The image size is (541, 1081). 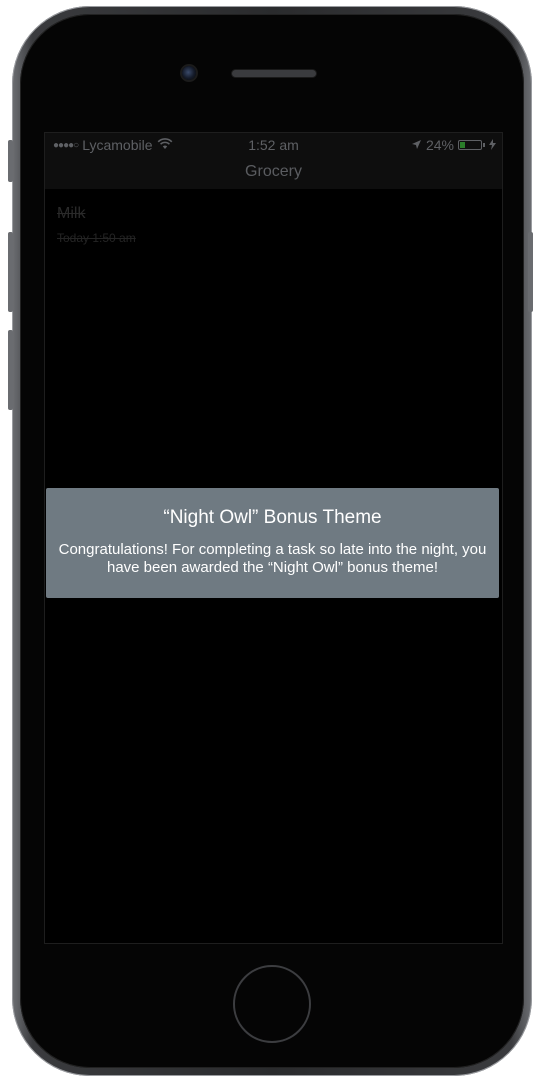 What do you see at coordinates (470, 145) in the screenshot?
I see `battery-icon` at bounding box center [470, 145].